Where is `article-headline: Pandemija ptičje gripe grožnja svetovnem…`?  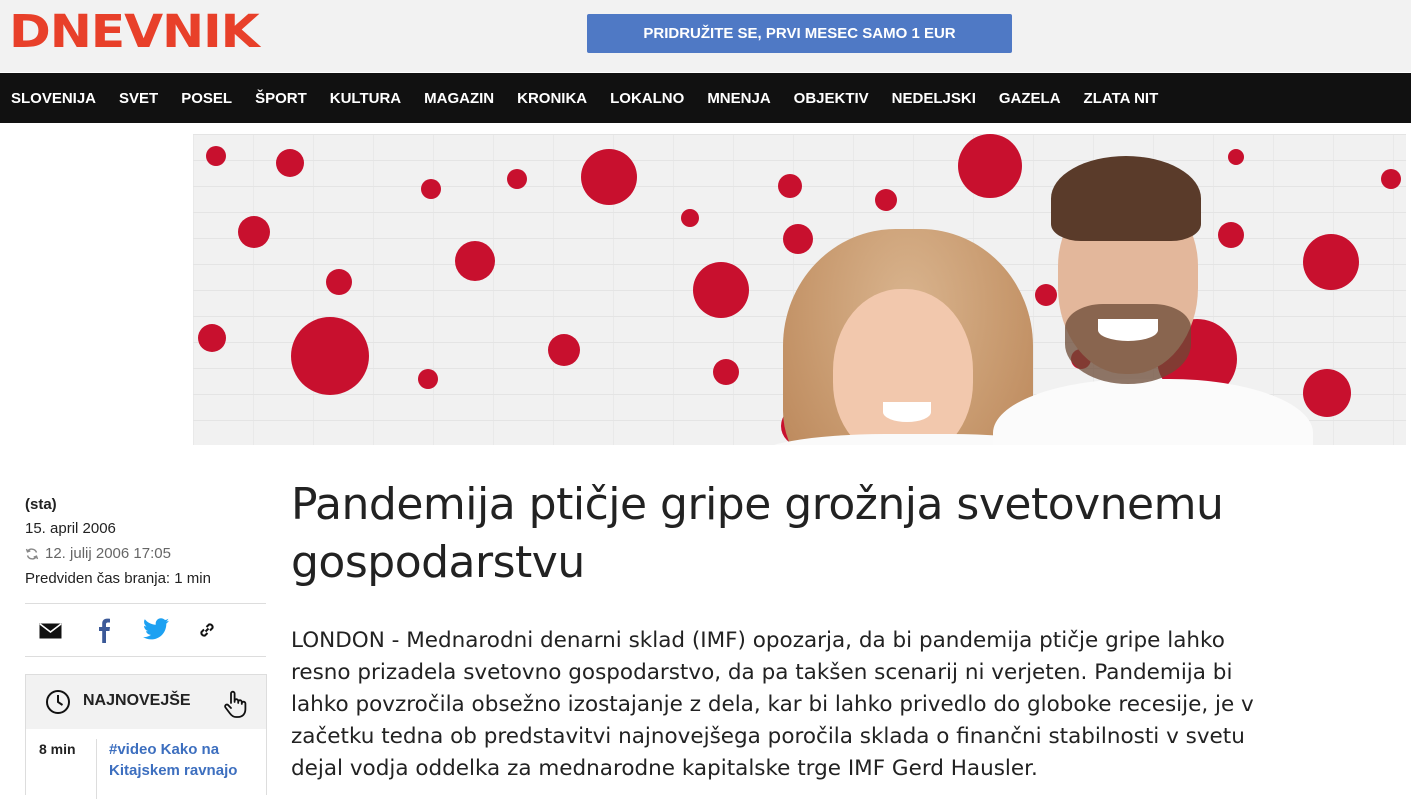
article-headline: Pandemija ptičje gripe grožnja svetovnem… is located at coordinates (757, 533).